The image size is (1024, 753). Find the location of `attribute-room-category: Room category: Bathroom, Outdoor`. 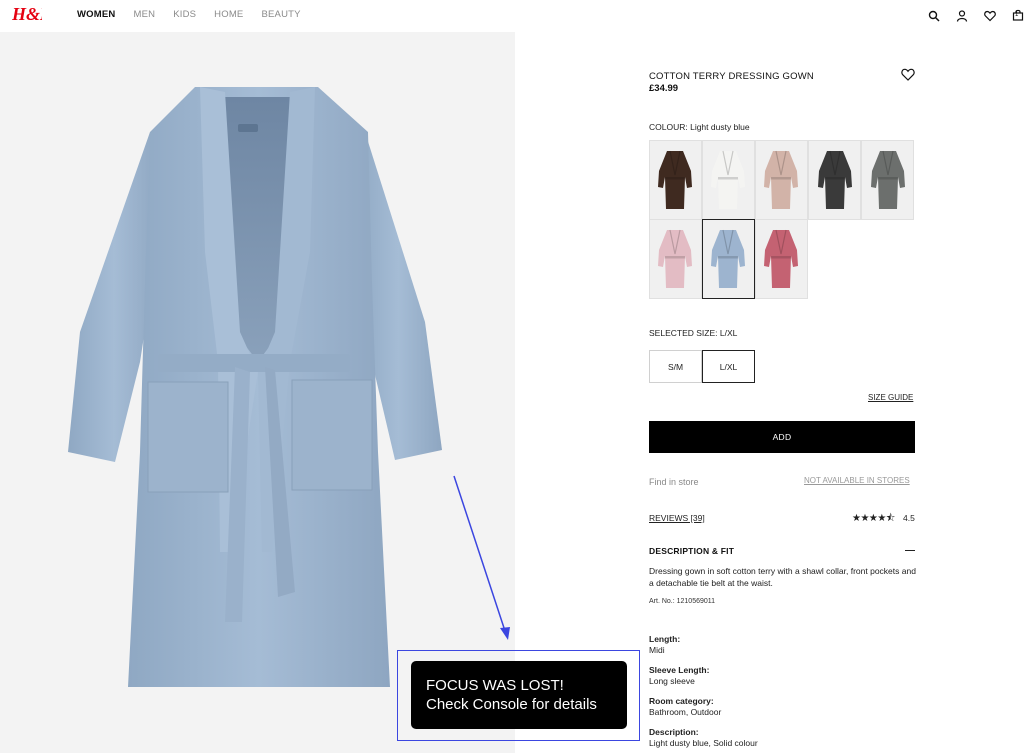

attribute-room-category: Room category: Bathroom, Outdoor is located at coordinates (685, 707).